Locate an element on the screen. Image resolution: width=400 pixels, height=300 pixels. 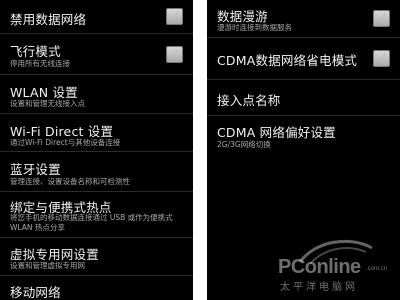
watermark-tagline: 太平洋电脑网 is located at coordinates (319, 287).